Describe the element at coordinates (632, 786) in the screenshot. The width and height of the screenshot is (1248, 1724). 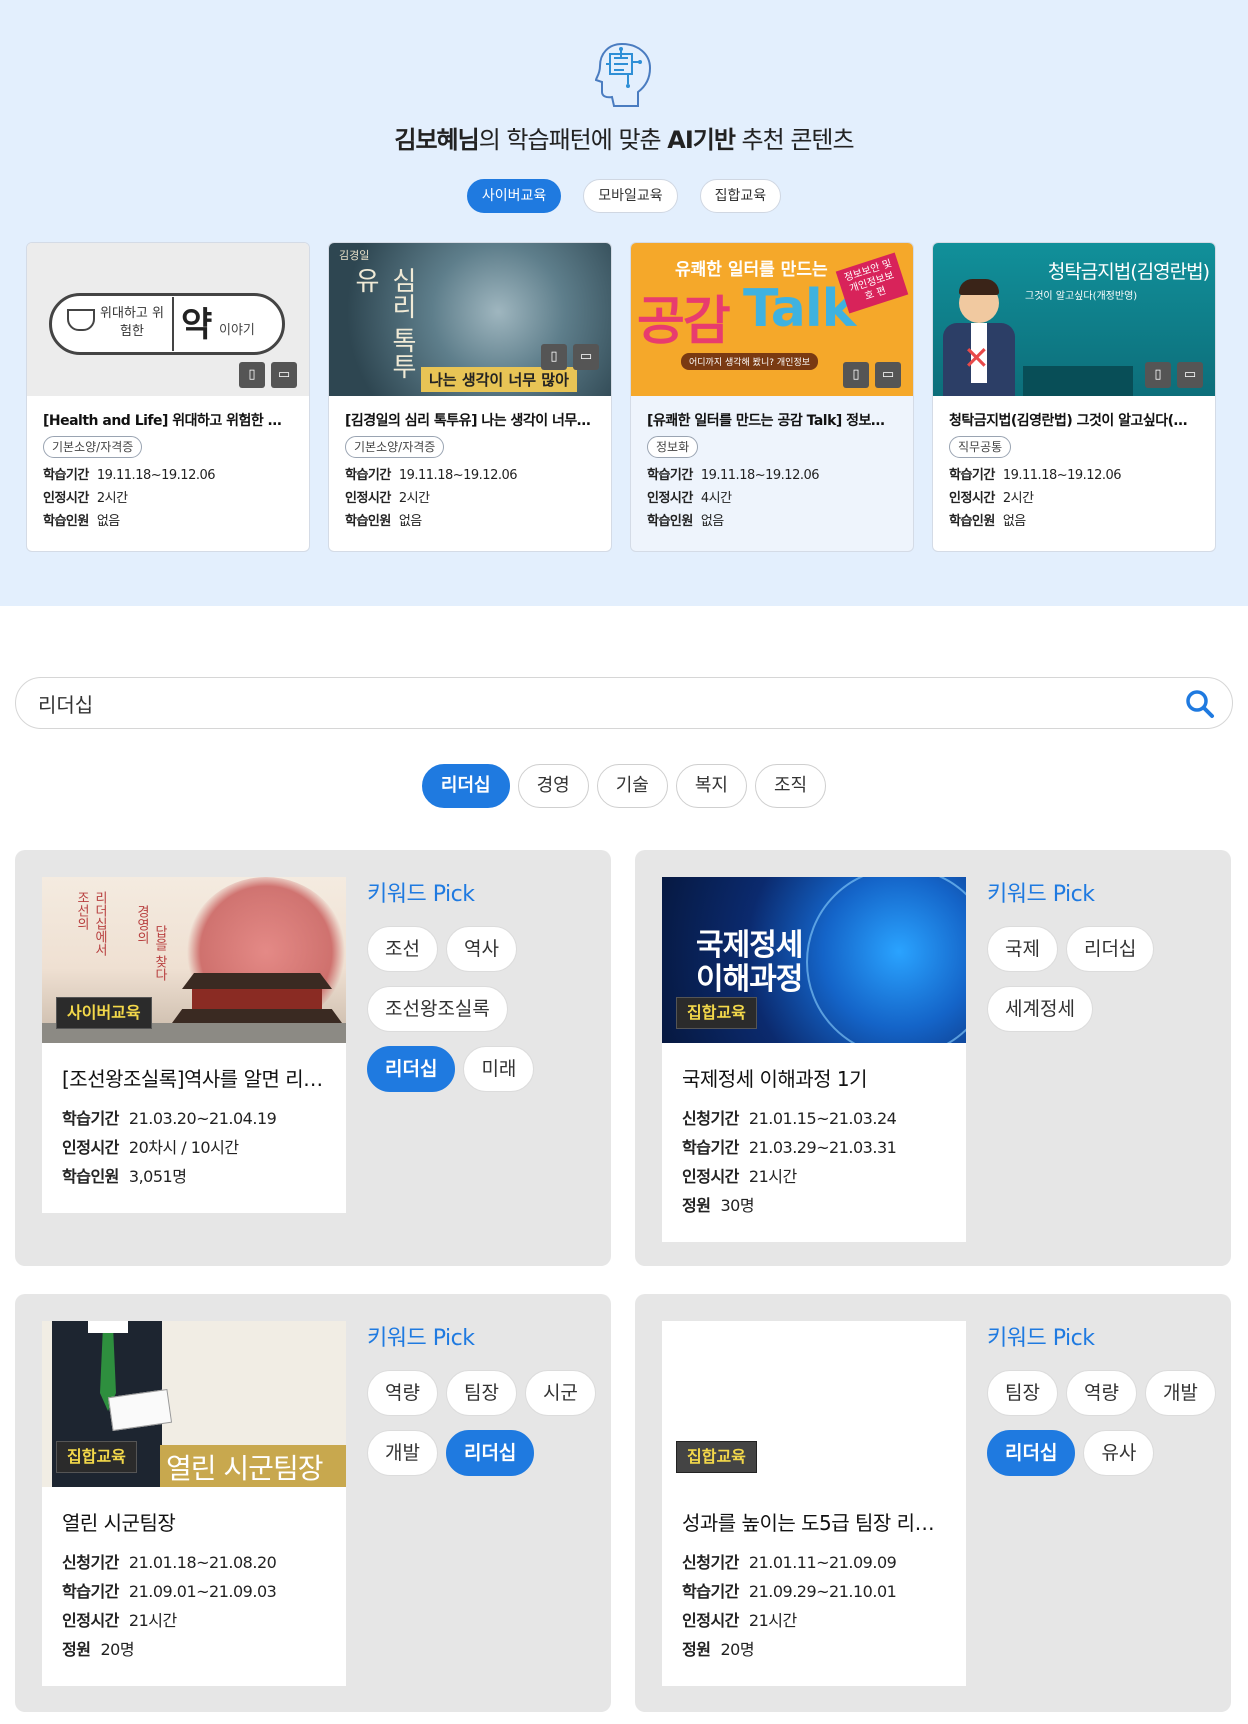
I see `keyword-tab-technology: 기술` at that location.